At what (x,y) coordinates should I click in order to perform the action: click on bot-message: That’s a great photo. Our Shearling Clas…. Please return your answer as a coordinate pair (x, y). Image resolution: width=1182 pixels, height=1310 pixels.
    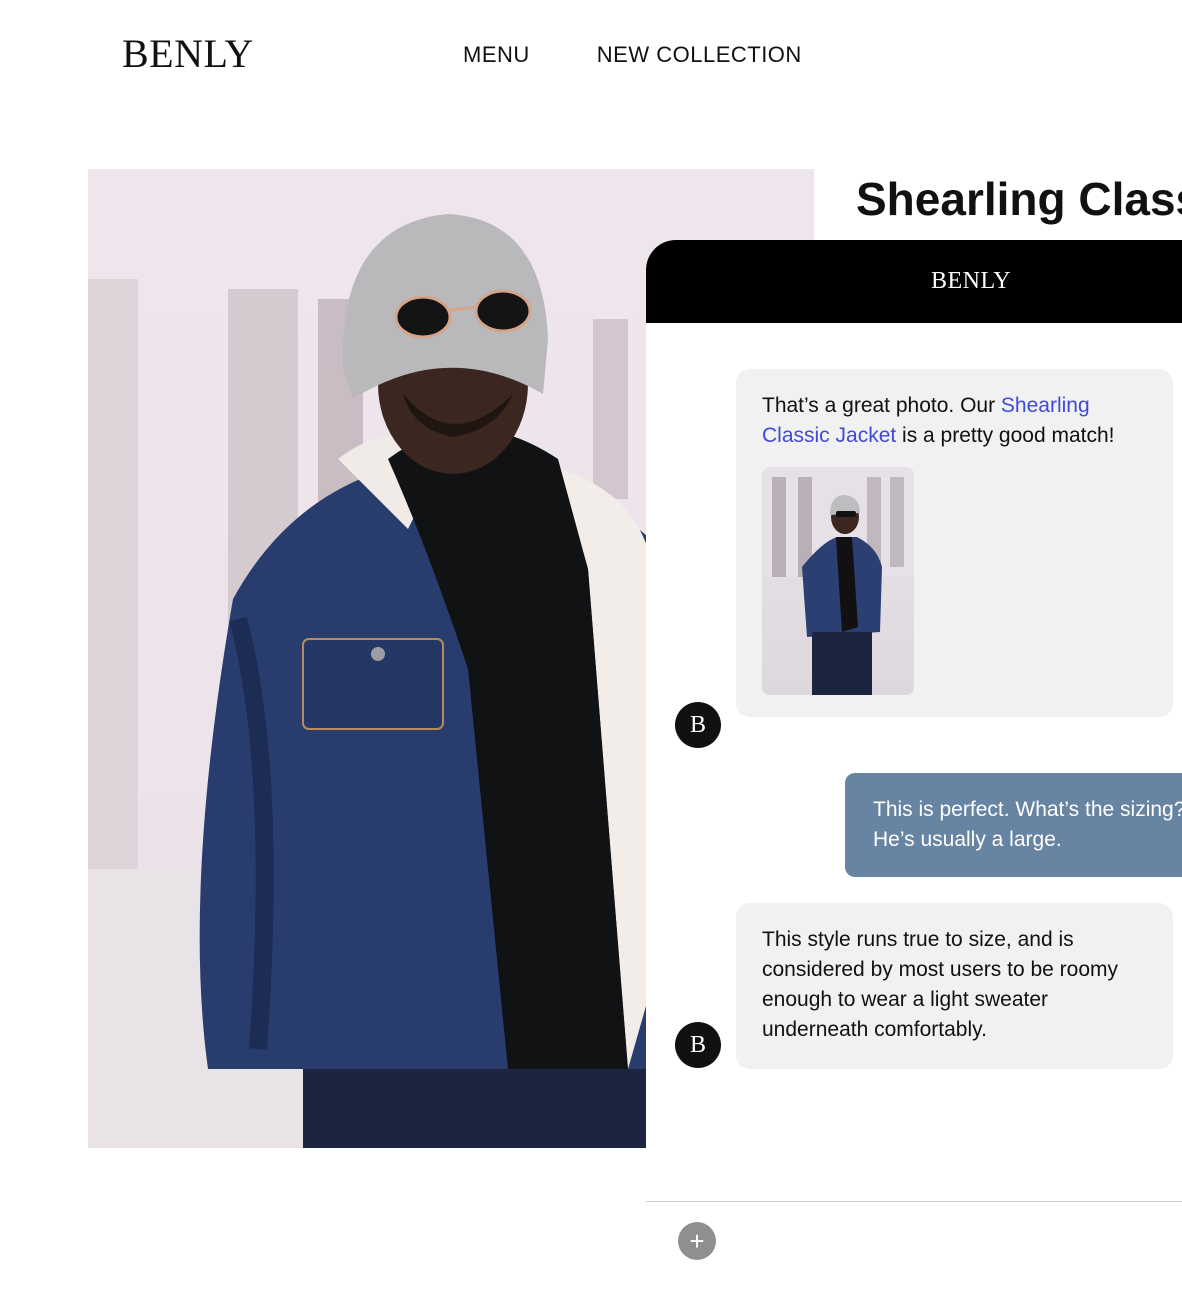
    Looking at the image, I should click on (954, 543).